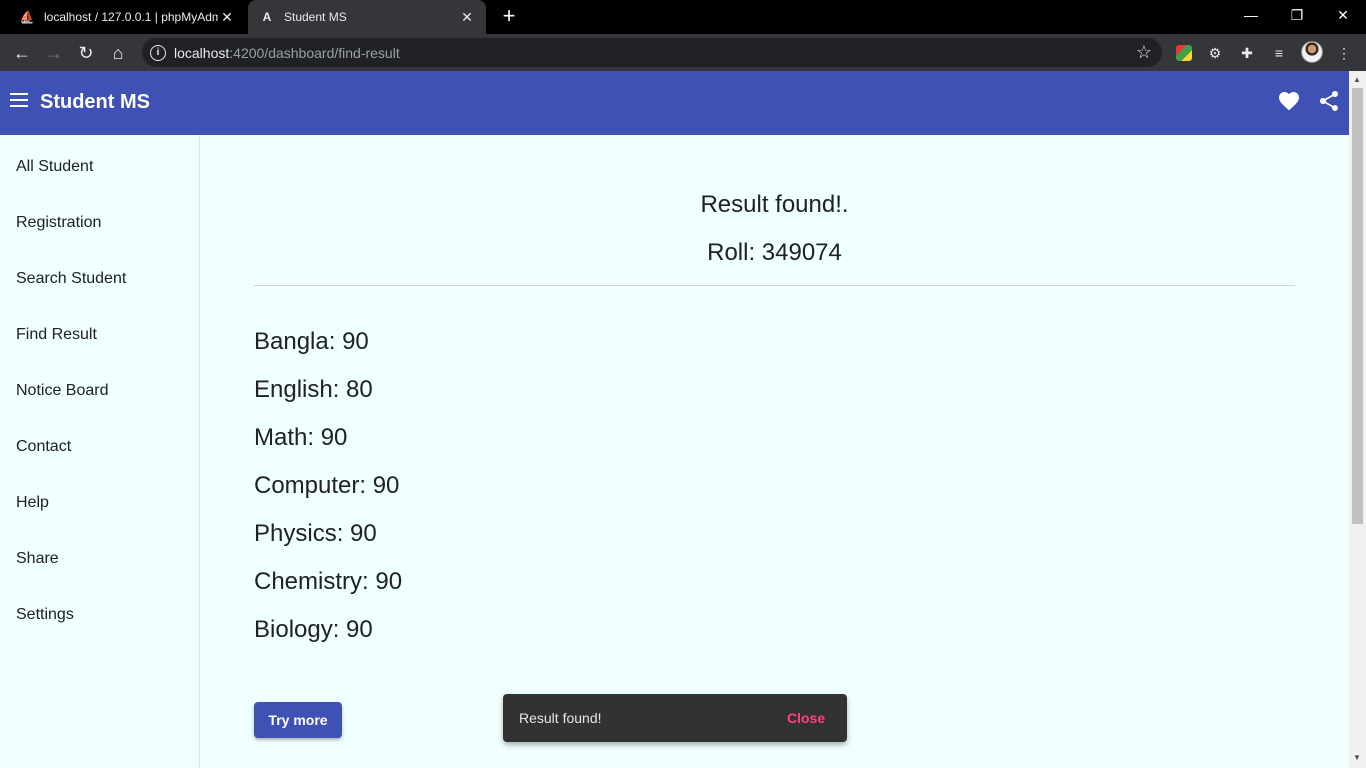  What do you see at coordinates (314, 52) in the screenshot?
I see `url-path: :4200/dashboard/find-result` at bounding box center [314, 52].